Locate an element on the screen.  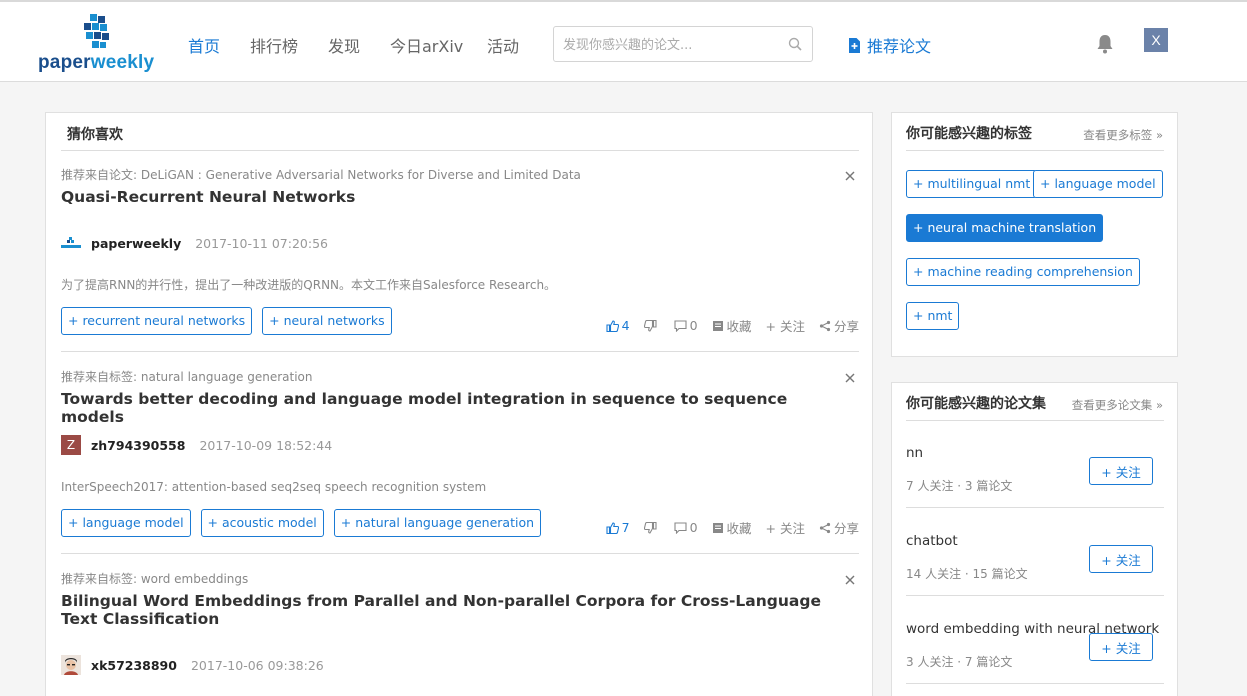
author-avatar: Z is located at coordinates (71, 445).